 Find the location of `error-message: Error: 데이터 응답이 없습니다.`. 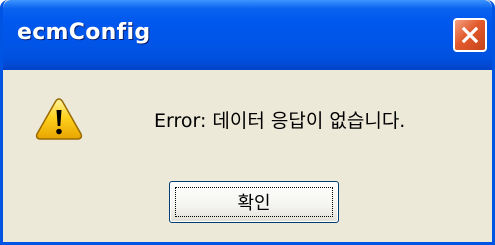

error-message: Error: 데이터 응답이 없습니다. is located at coordinates (280, 121).